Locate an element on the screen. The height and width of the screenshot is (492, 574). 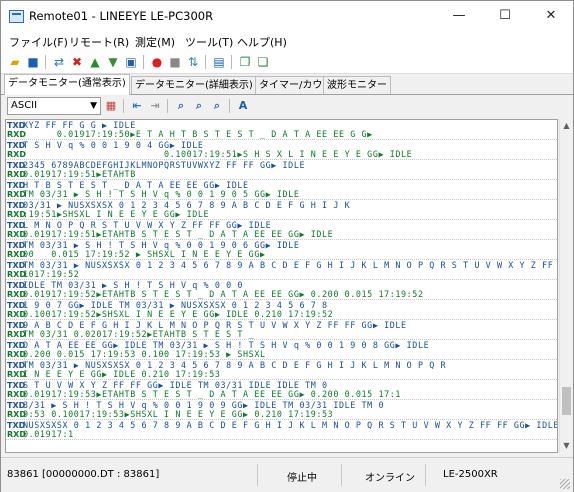
view-toolbar: ASCII ▼ ▦ ⇤ ⇥ ⌕ ⌕ ⌕ A is located at coordinates (287, 106).